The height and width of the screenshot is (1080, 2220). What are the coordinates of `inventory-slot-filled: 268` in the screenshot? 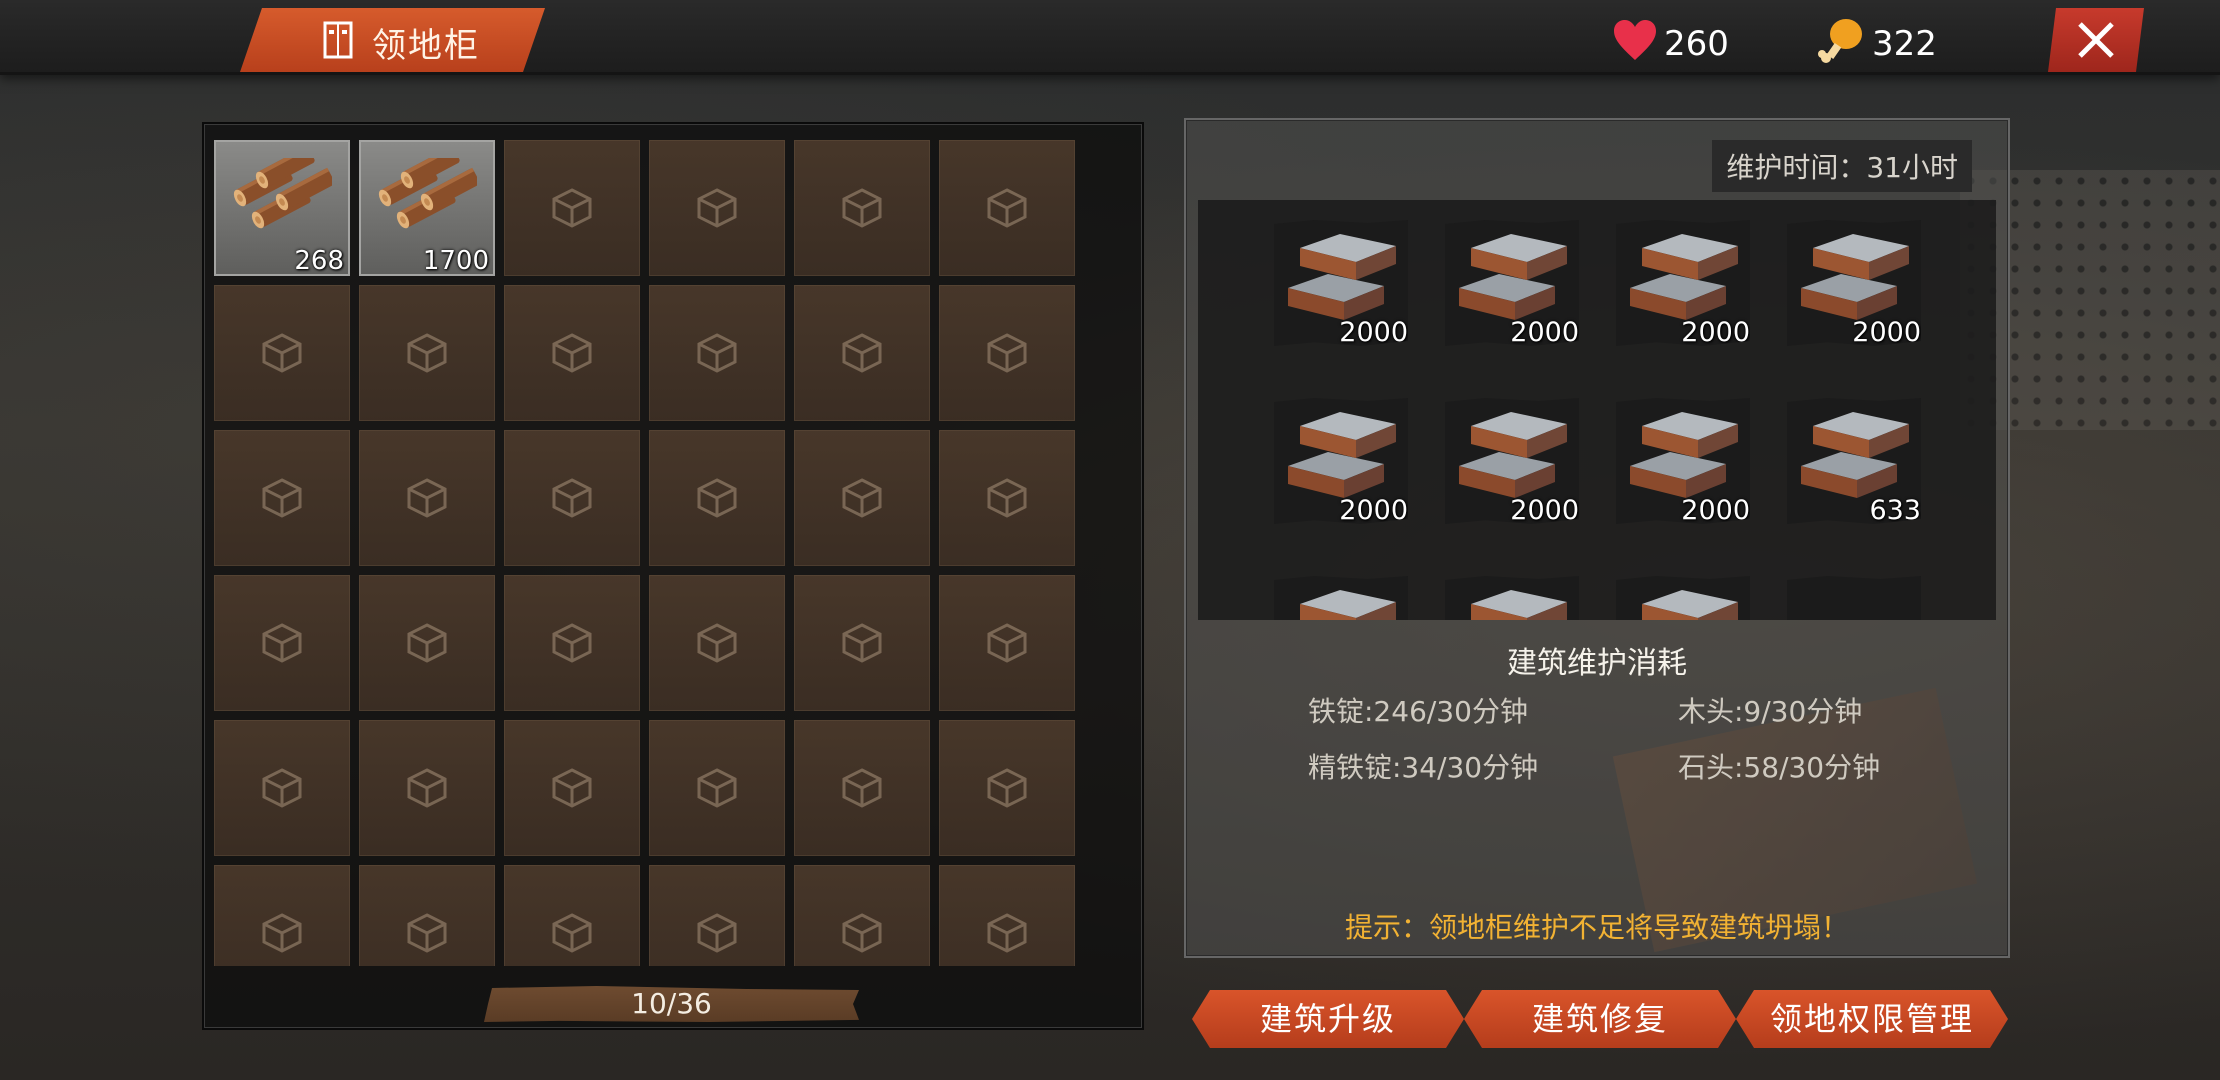 It's located at (282, 208).